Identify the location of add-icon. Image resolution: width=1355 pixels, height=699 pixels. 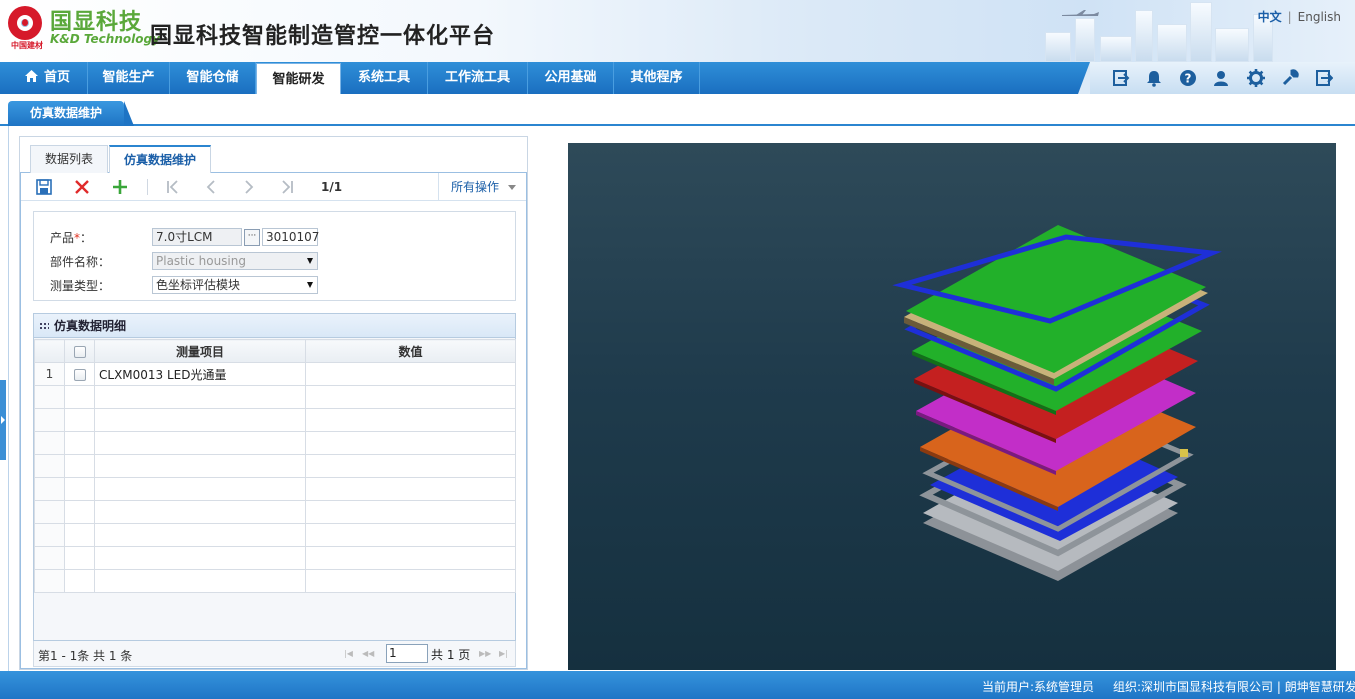
(120, 187).